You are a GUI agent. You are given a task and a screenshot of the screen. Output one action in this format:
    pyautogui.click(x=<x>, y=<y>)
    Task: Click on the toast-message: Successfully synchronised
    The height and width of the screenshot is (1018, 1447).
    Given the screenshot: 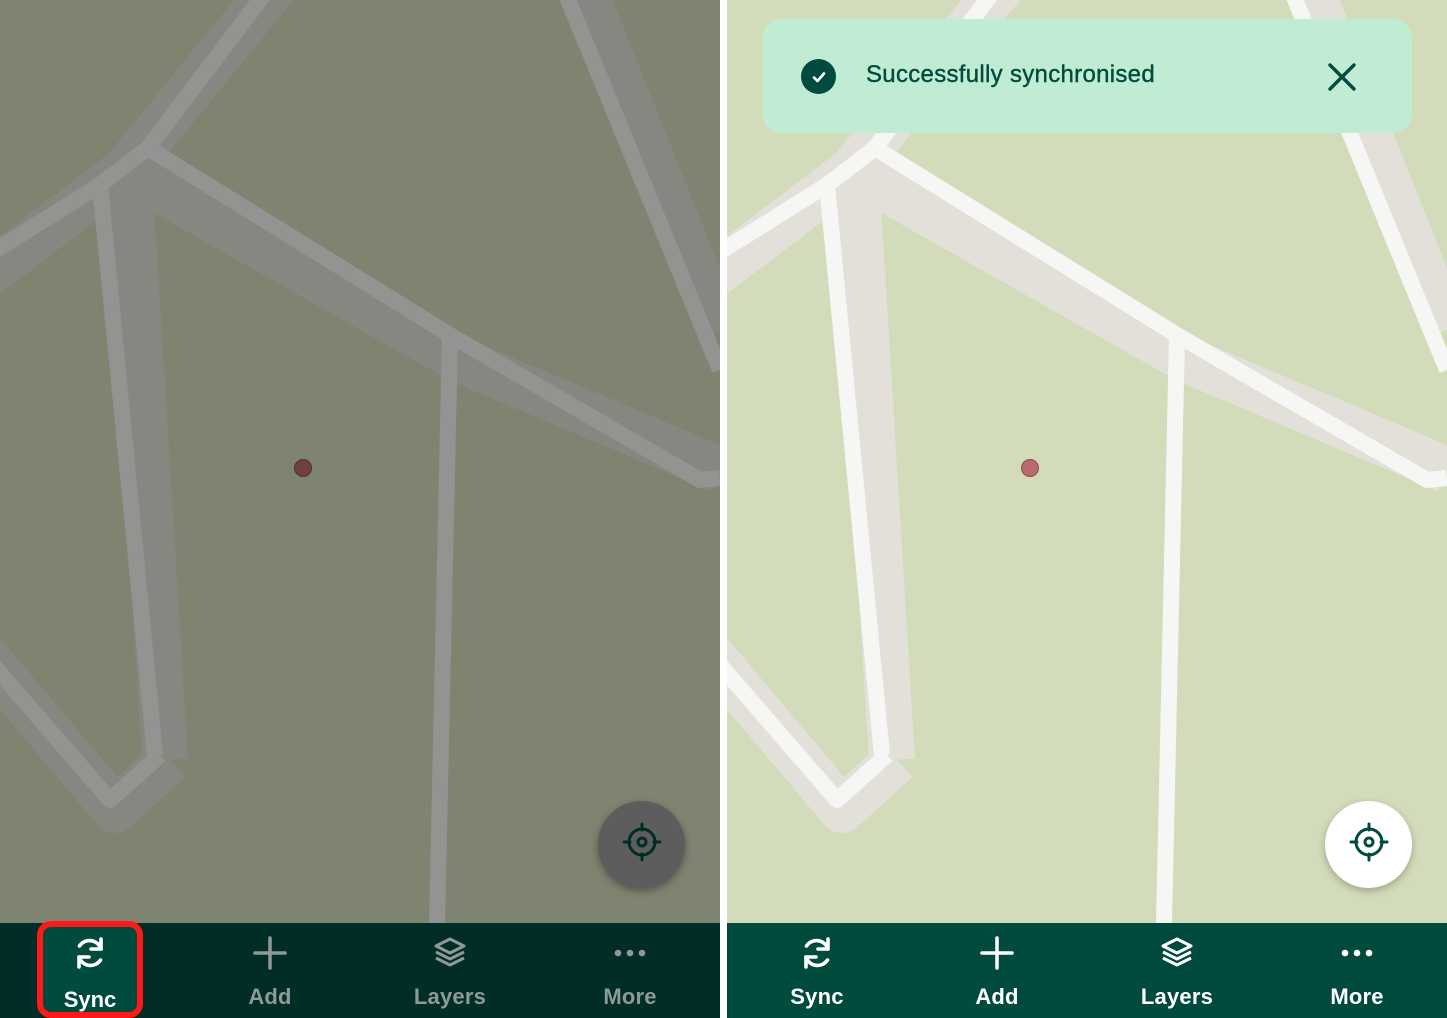 What is the action you would take?
    pyautogui.click(x=1010, y=74)
    